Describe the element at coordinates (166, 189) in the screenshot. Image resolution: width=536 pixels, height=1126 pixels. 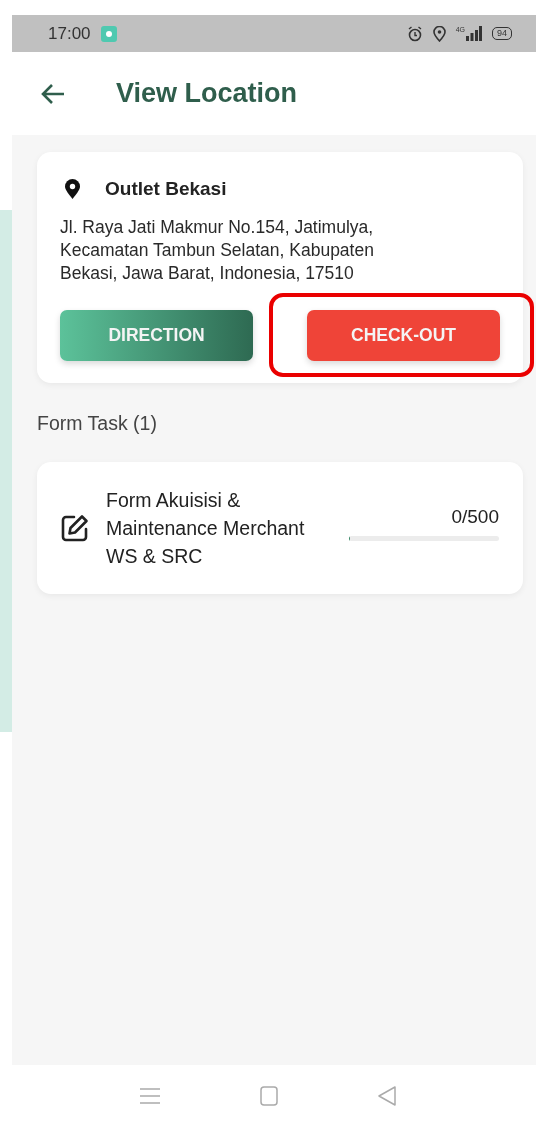
I see `outlet-name: Outlet Bekasi` at that location.